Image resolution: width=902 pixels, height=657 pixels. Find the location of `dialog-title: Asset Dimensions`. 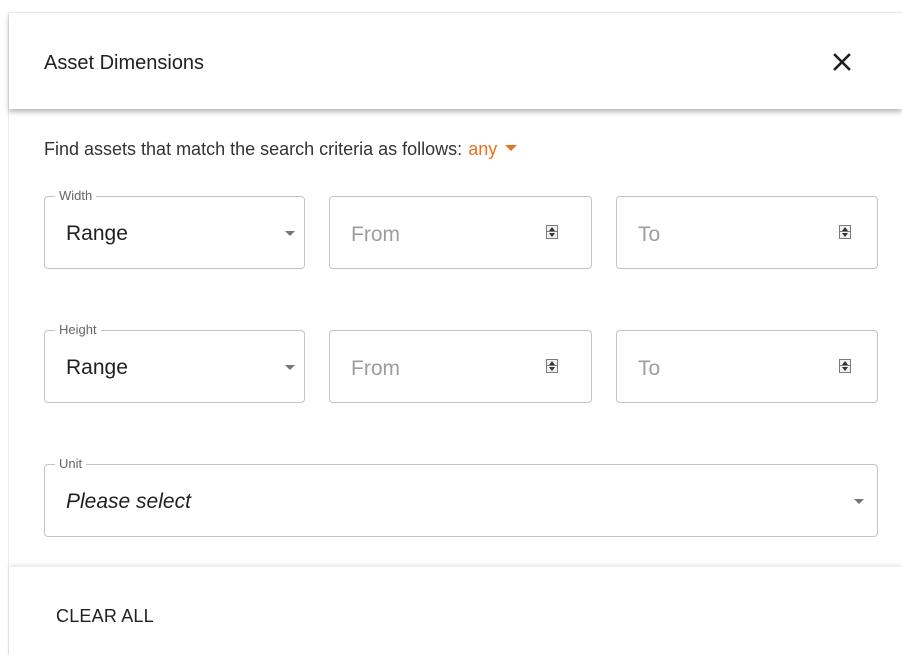

dialog-title: Asset Dimensions is located at coordinates (124, 63).